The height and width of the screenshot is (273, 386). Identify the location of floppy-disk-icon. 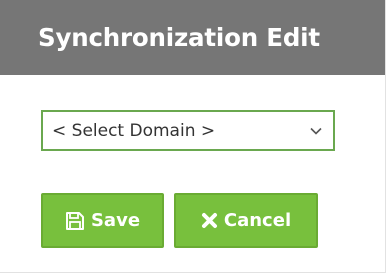
(75, 221).